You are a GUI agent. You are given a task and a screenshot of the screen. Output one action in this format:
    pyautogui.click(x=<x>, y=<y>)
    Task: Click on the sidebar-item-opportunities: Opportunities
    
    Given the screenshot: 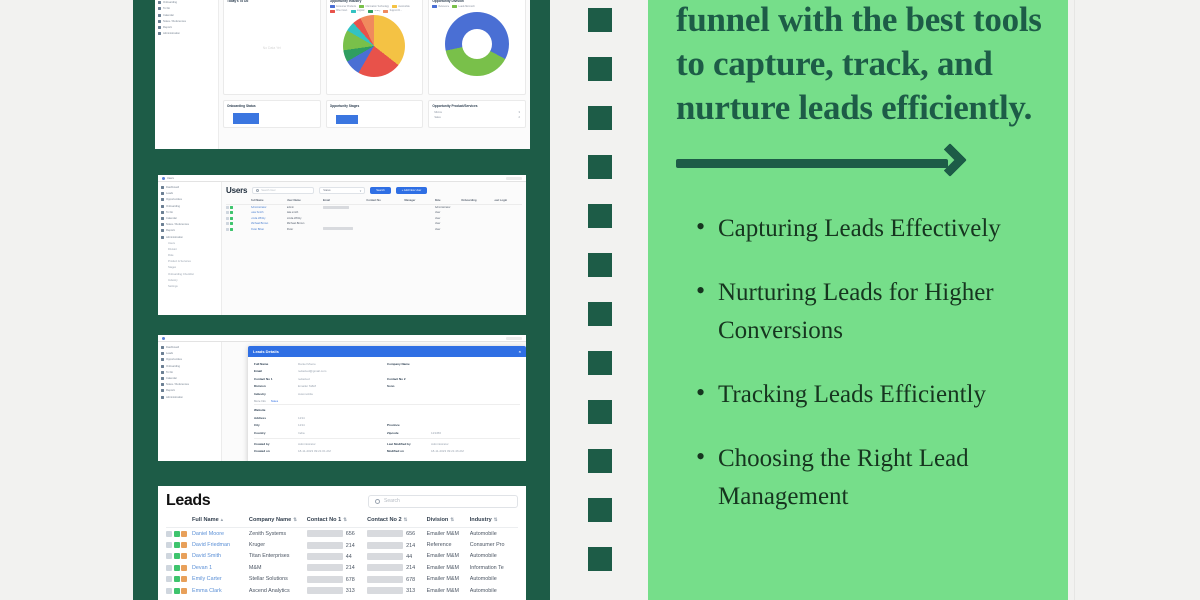 What is the action you would take?
    pyautogui.click(x=189, y=360)
    